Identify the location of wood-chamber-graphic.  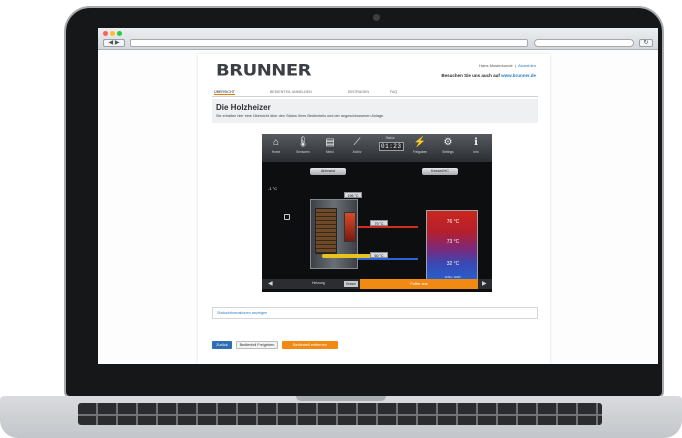
(326, 231).